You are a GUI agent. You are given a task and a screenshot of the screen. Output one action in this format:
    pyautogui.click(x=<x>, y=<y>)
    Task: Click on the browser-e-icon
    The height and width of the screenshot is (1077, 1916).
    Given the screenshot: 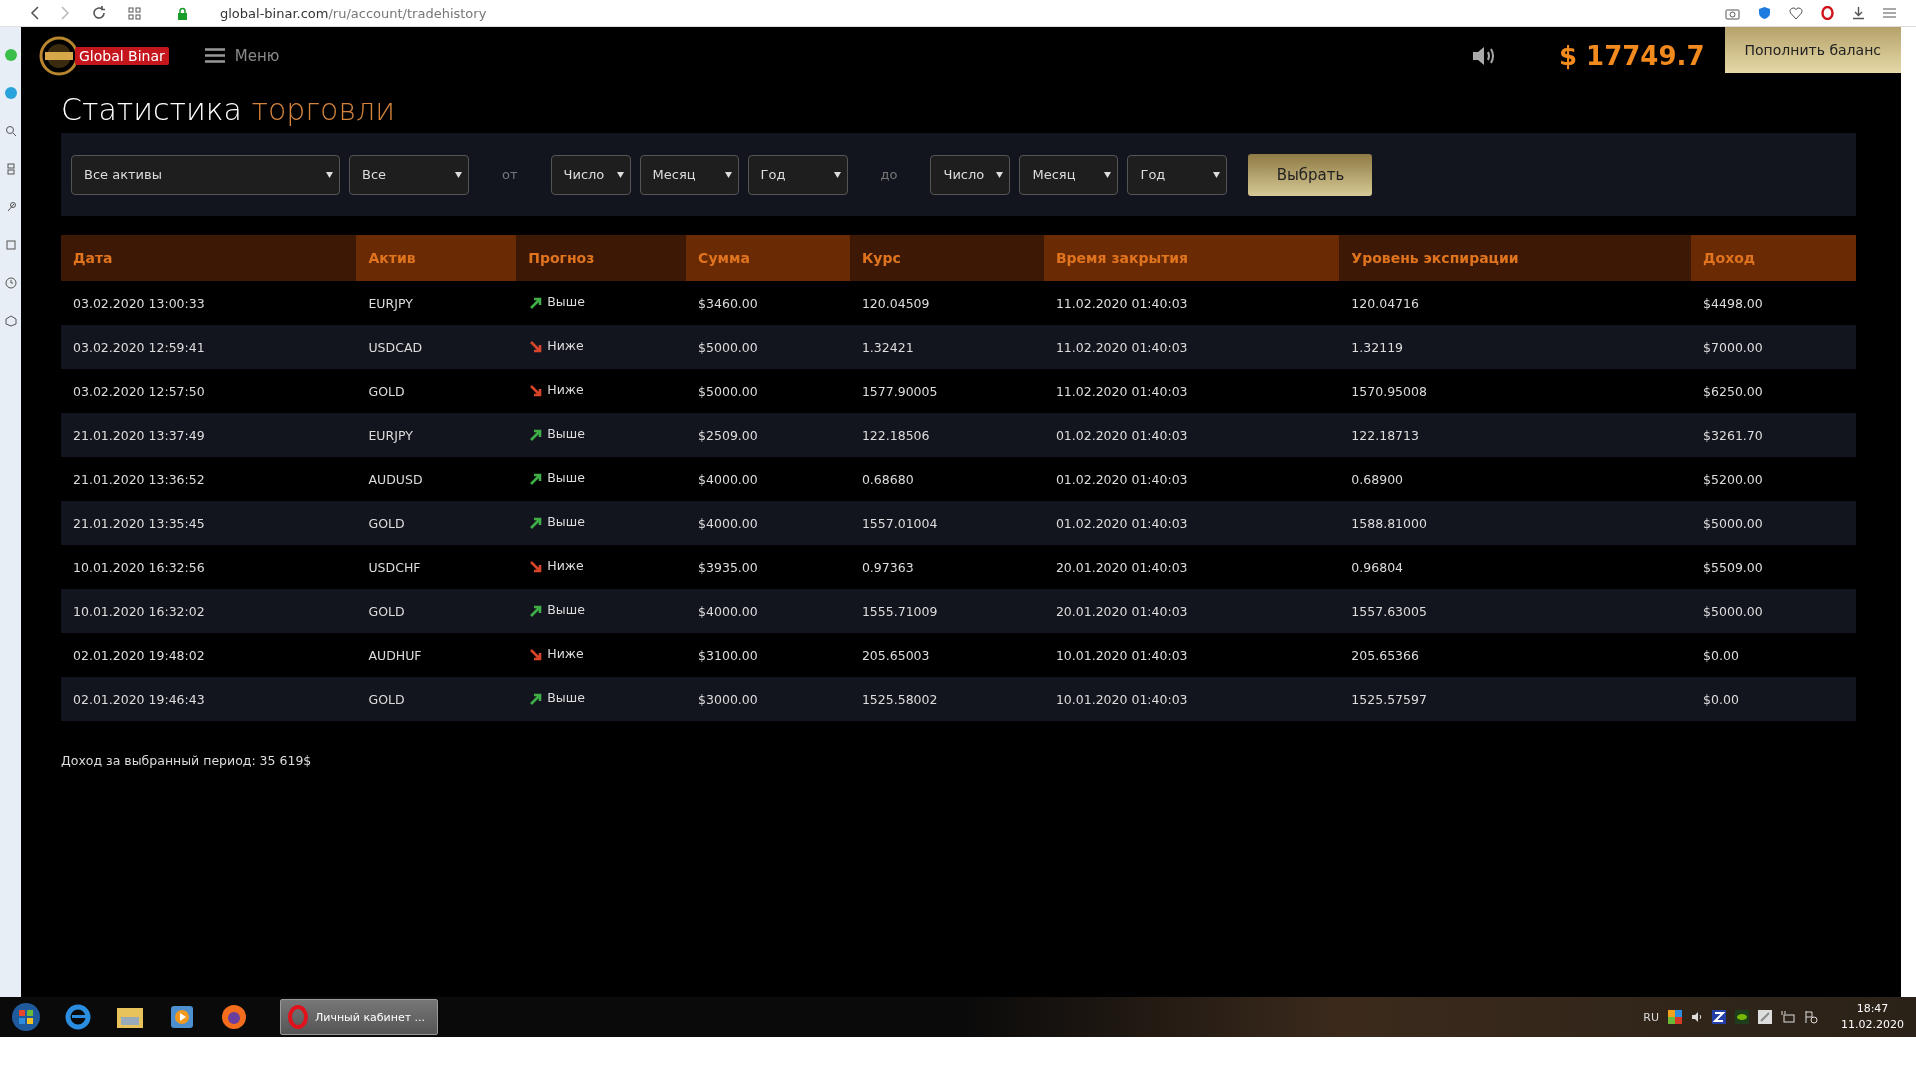 What is the action you would take?
    pyautogui.click(x=78, y=1017)
    